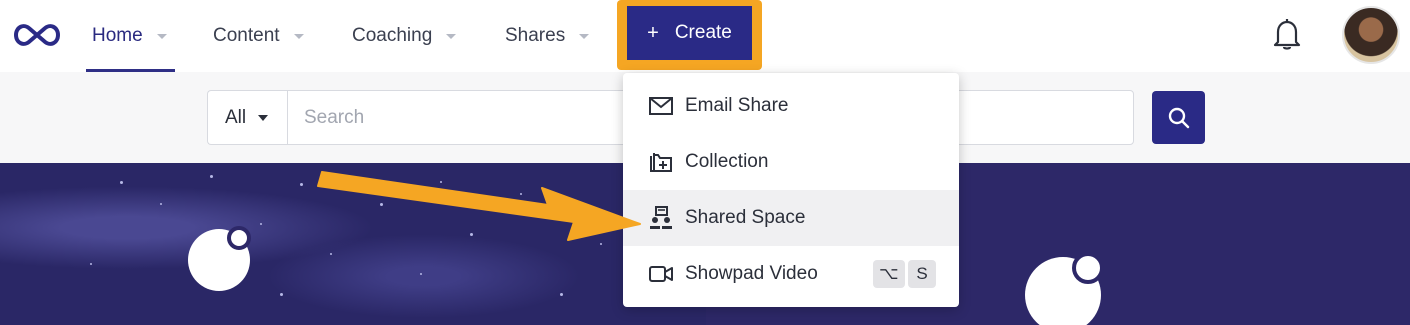 The height and width of the screenshot is (325, 1410). What do you see at coordinates (889, 274) in the screenshot?
I see `shortcut-key-option: ⌥` at bounding box center [889, 274].